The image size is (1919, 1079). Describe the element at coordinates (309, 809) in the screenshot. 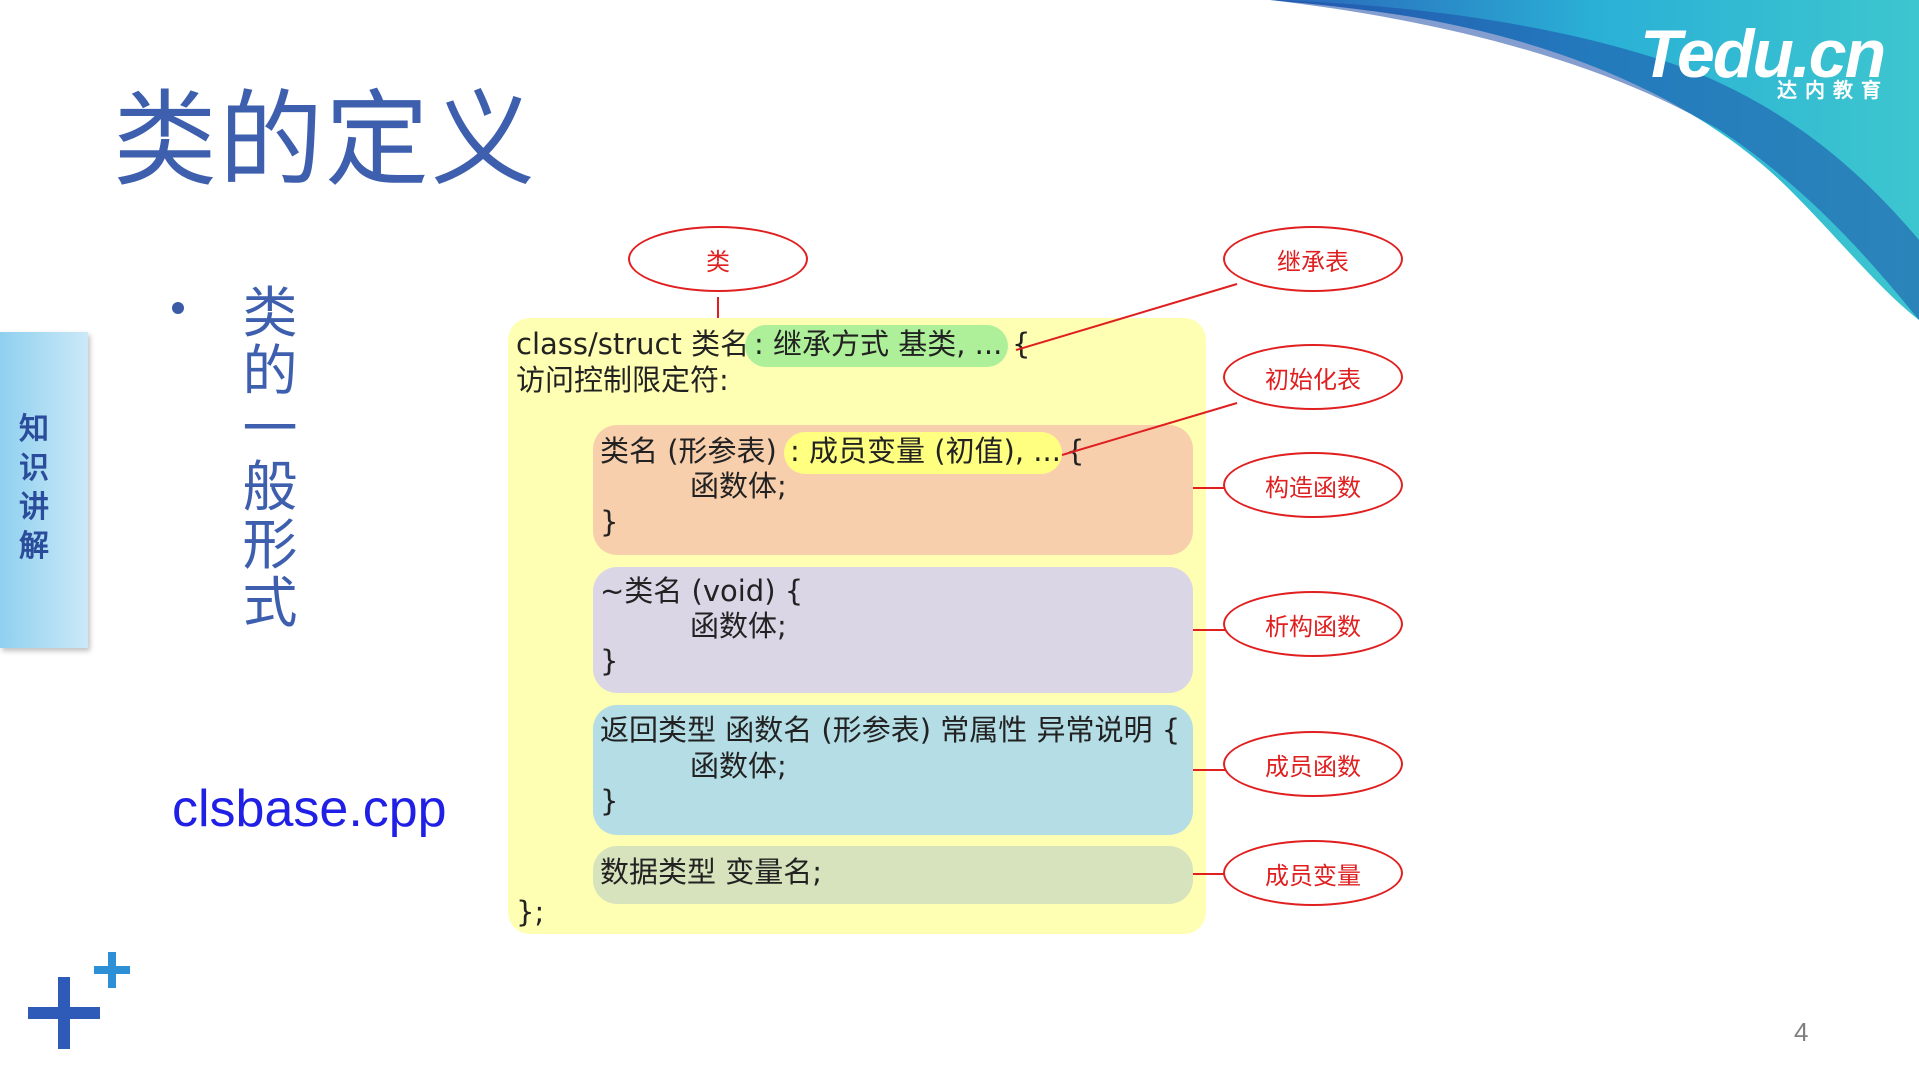

I see `source-file-link: clsbase.cpp` at that location.